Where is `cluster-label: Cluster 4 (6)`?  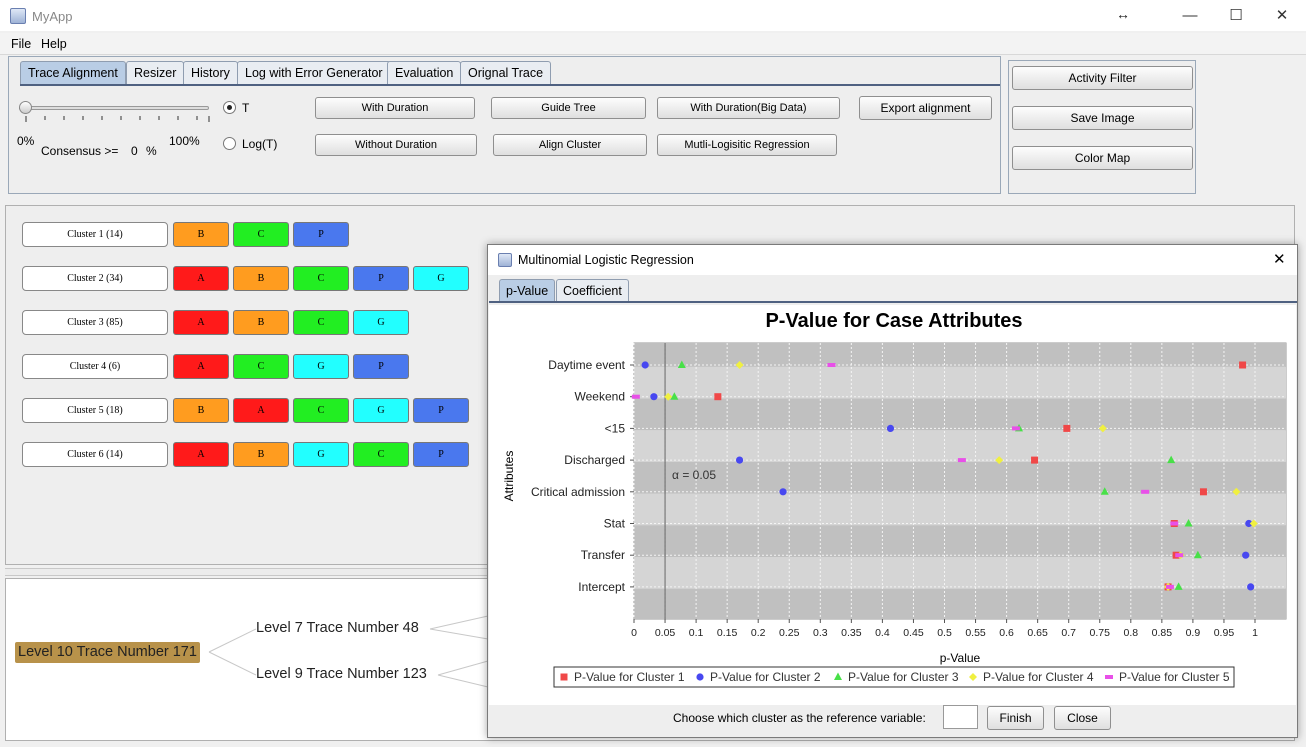
cluster-label: Cluster 4 (6) is located at coordinates (95, 366).